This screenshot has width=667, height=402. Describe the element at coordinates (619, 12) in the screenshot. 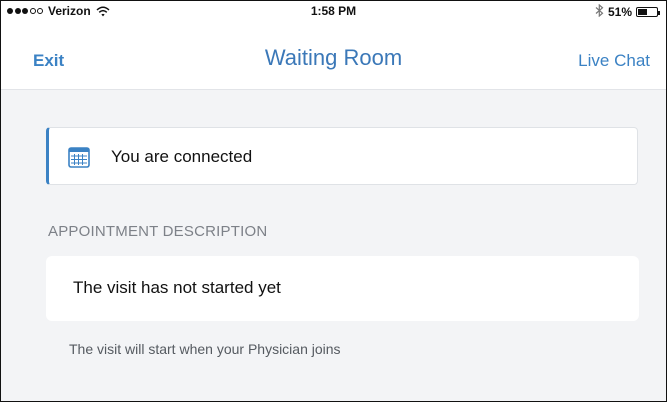

I see `battery-percent: 51%` at that location.